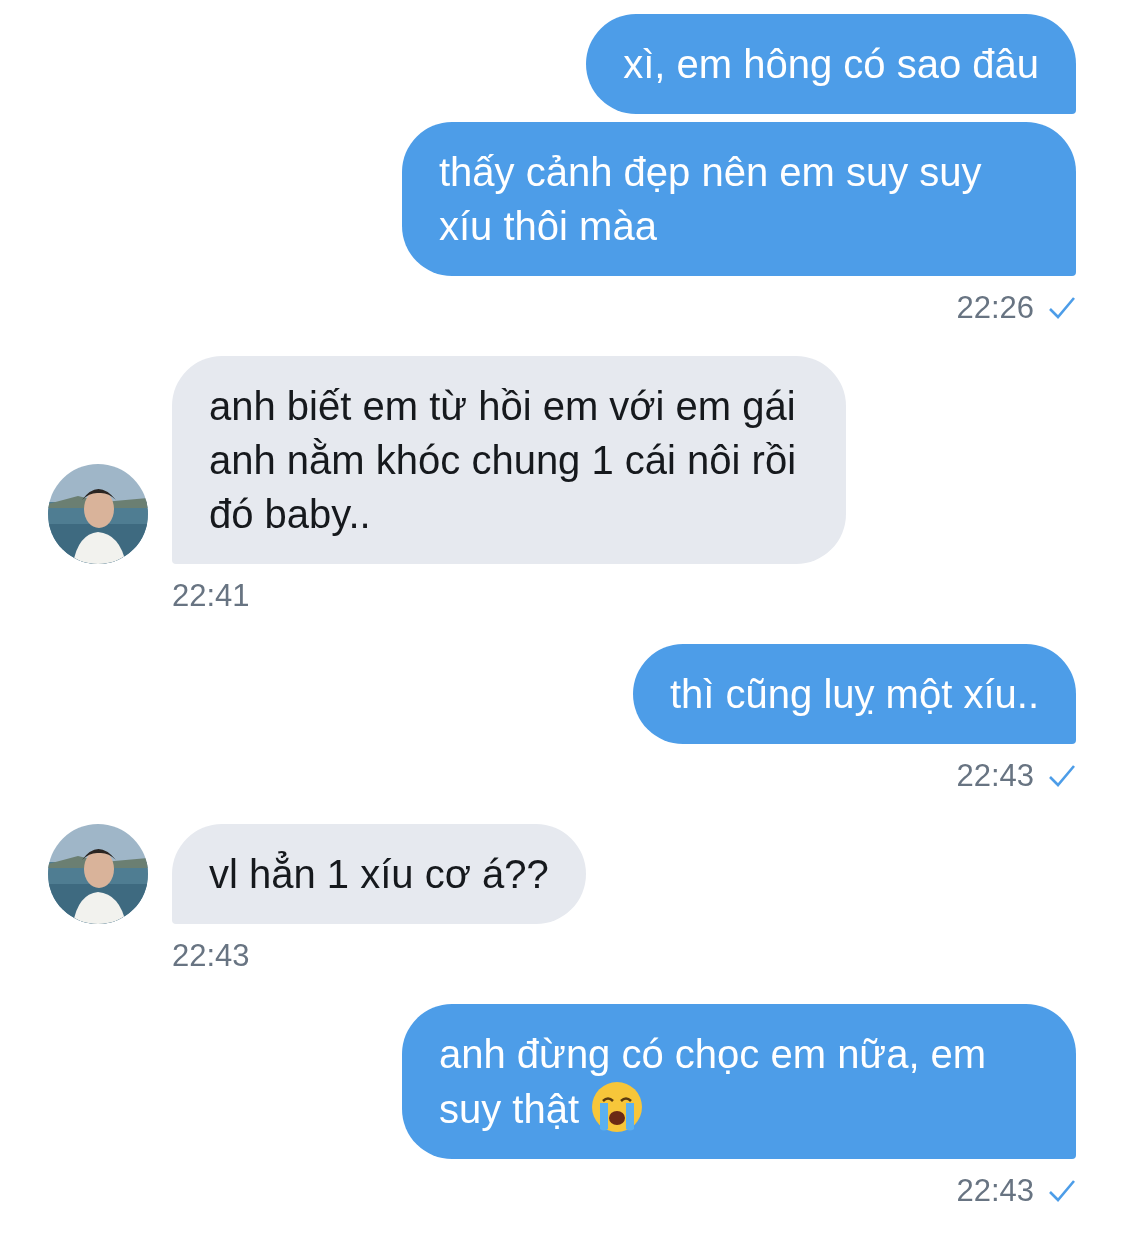  I want to click on message-bubble: anh biết em từ hồi em với em gái anh nằm khóc chung 1 cái nôi rồi đó baby.., so click(509, 460).